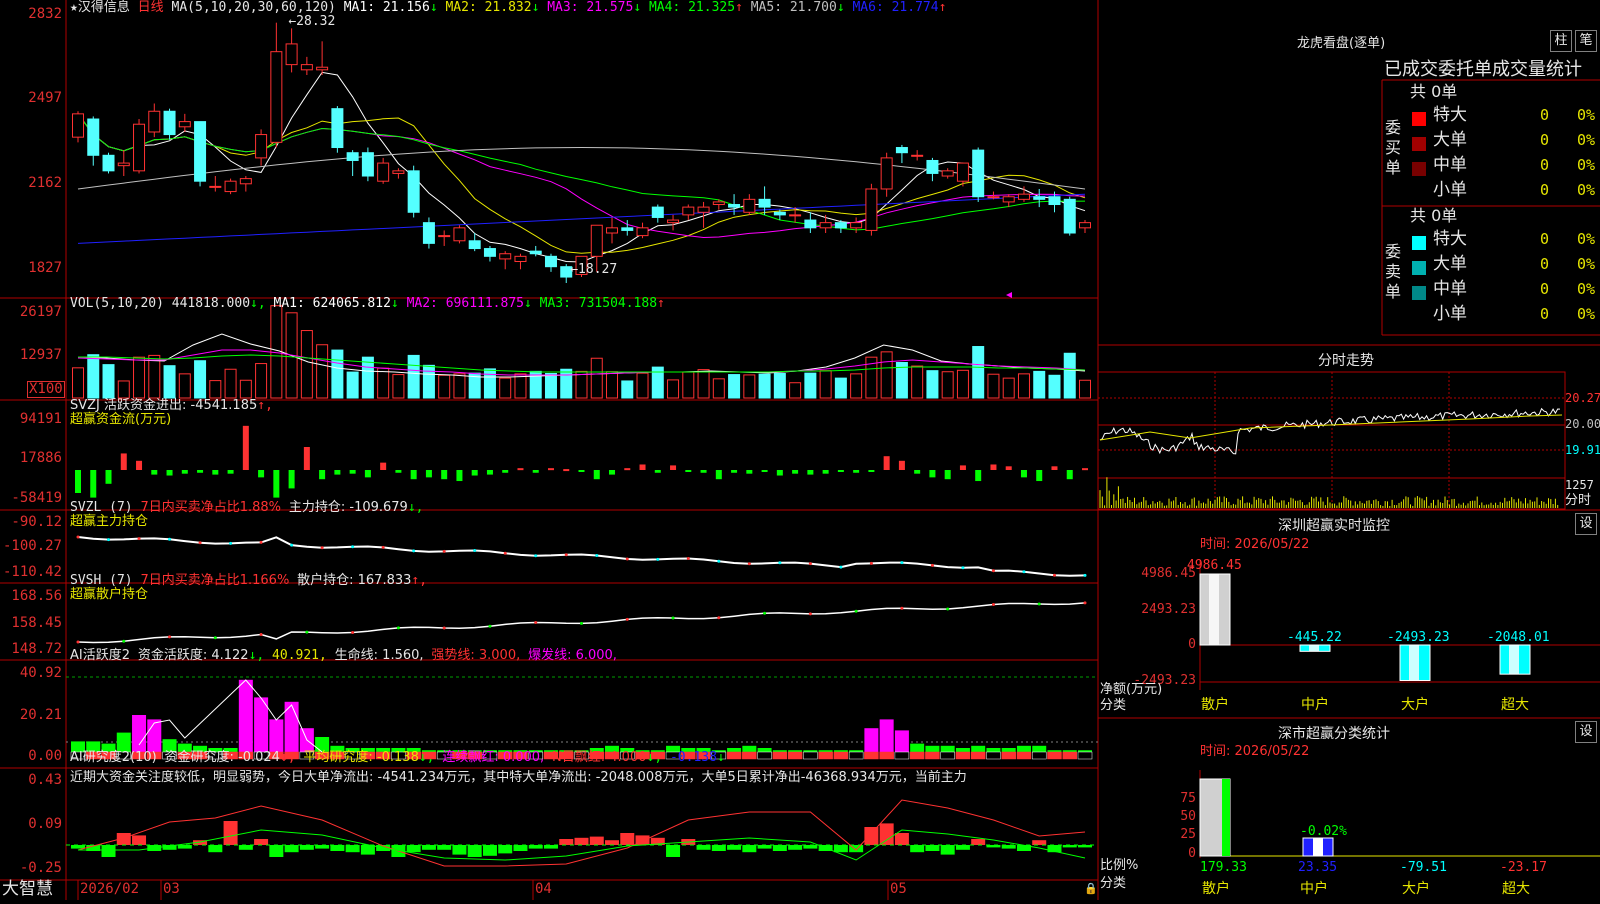 The image size is (1600, 904). Describe the element at coordinates (1586, 732) in the screenshot. I see `classify-settings-button: 设` at that location.